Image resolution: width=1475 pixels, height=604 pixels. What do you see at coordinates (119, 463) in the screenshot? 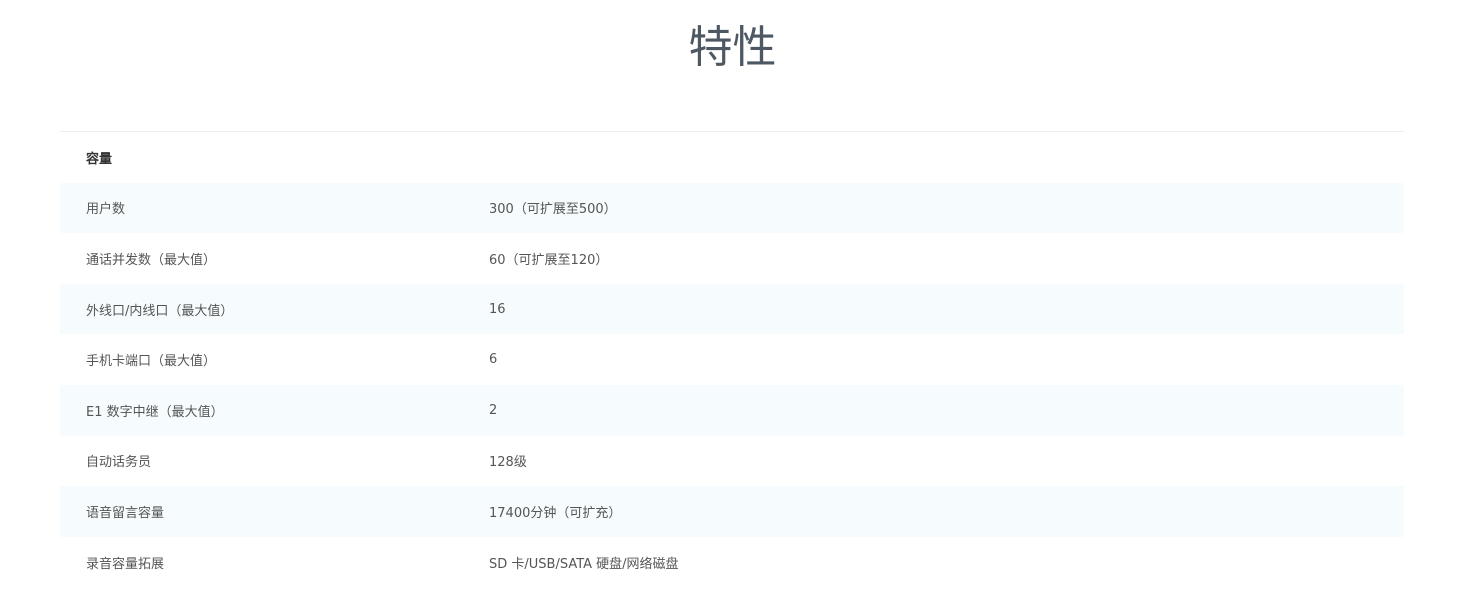
I see `row-label: 自动话务员` at bounding box center [119, 463].